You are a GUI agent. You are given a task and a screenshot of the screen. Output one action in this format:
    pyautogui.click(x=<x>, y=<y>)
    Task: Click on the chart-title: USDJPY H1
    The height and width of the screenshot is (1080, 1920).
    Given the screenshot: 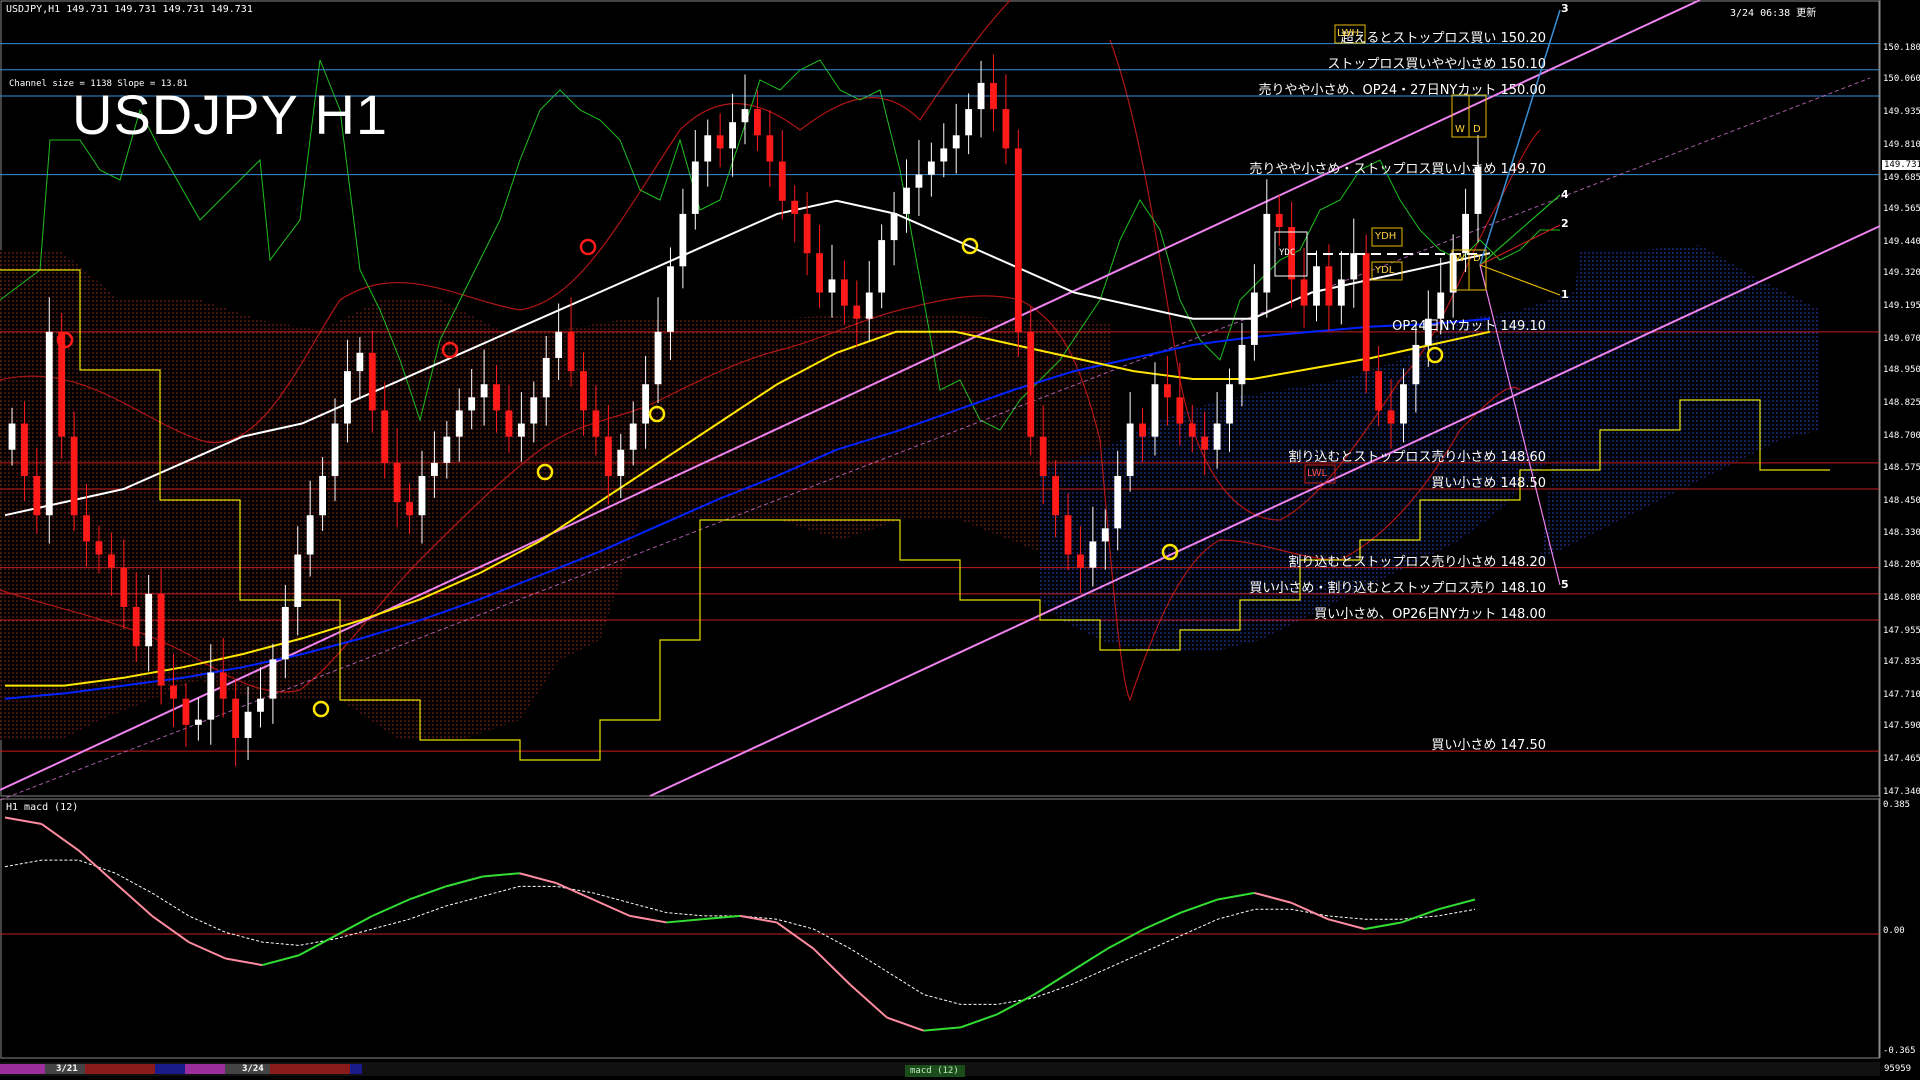 What is the action you would take?
    pyautogui.click(x=230, y=114)
    